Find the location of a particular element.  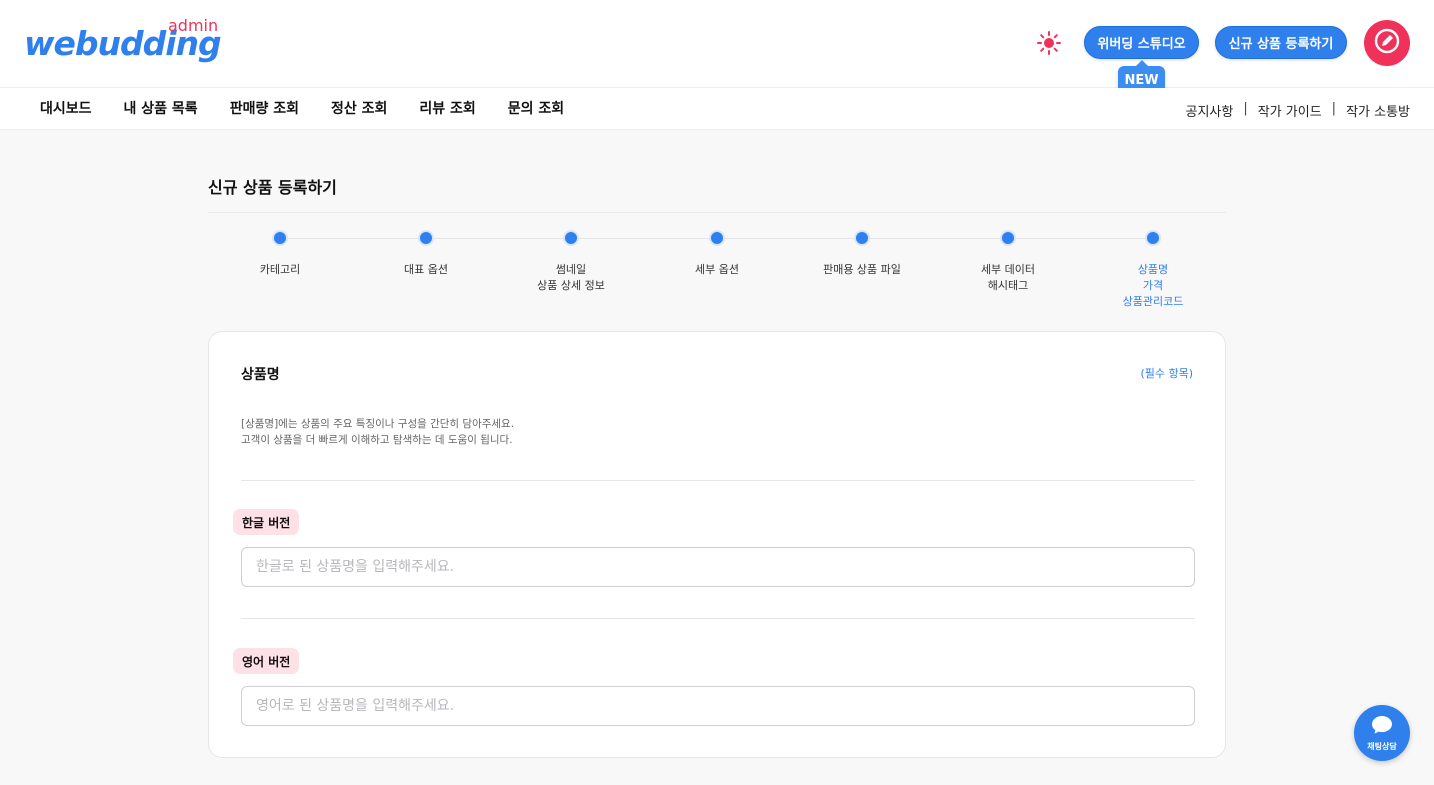

webudding-admin-logo: webudding admin is located at coordinates (124, 42).